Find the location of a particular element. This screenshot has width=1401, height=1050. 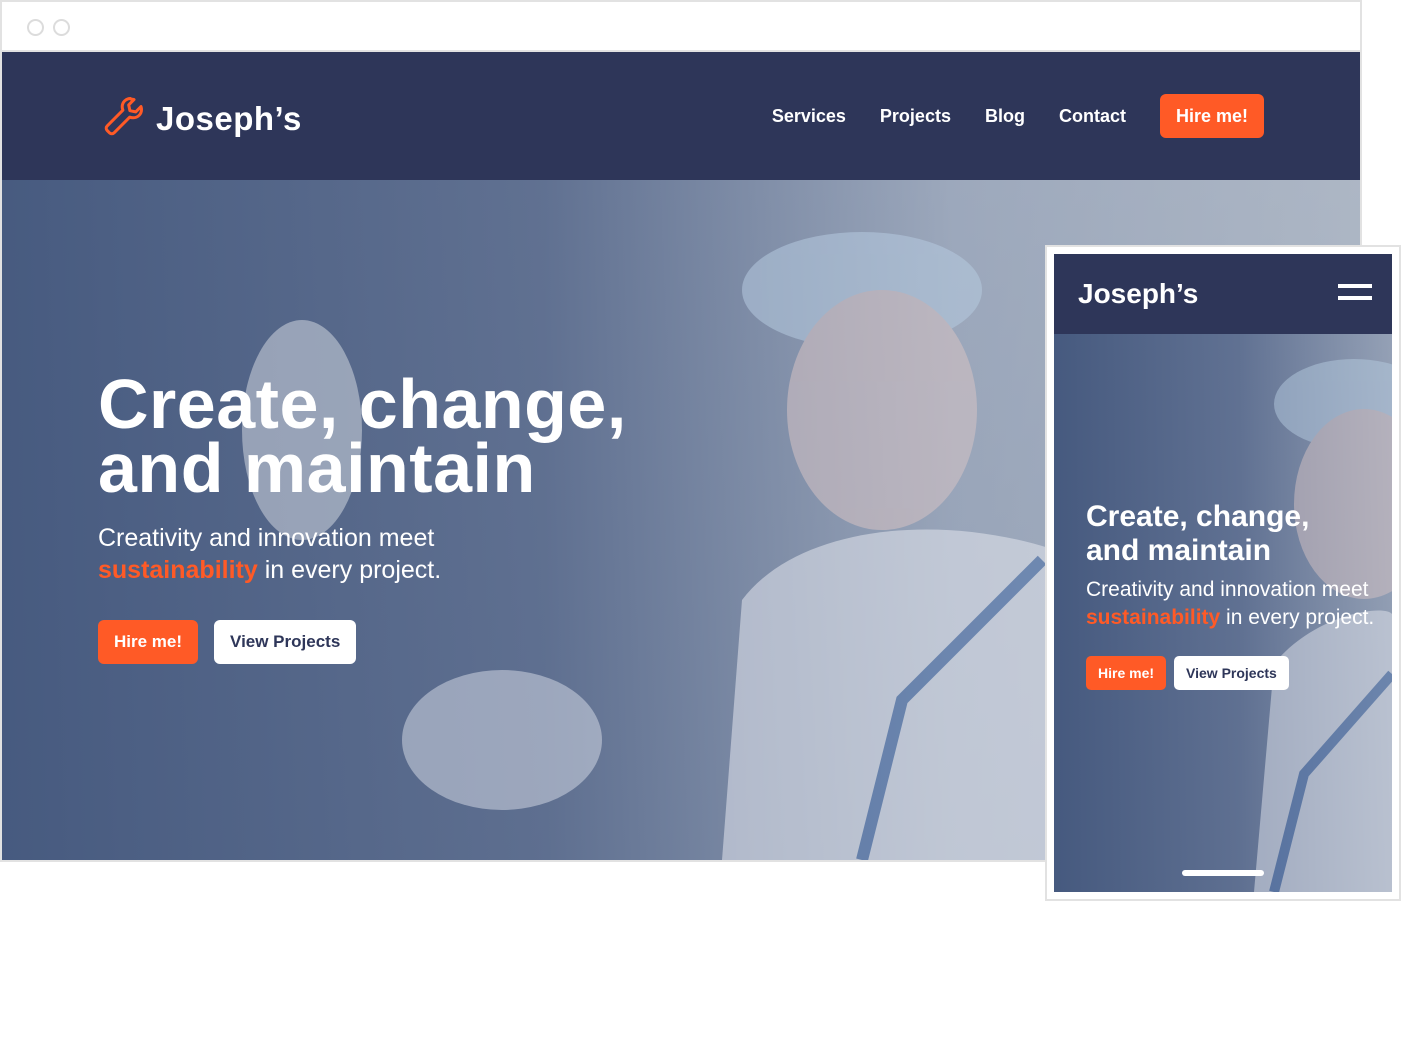

hero-hire-me-button: Hire me! is located at coordinates (148, 642).